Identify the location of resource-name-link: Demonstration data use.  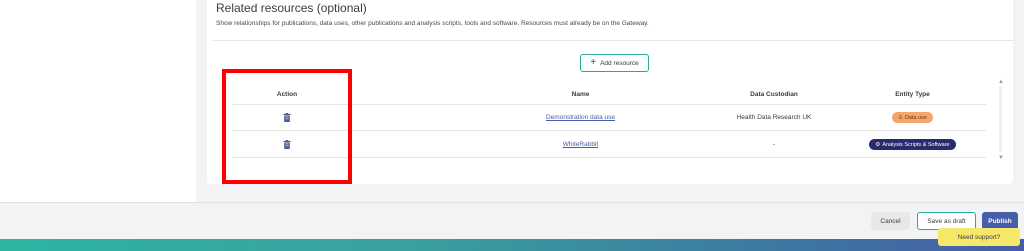
(580, 117).